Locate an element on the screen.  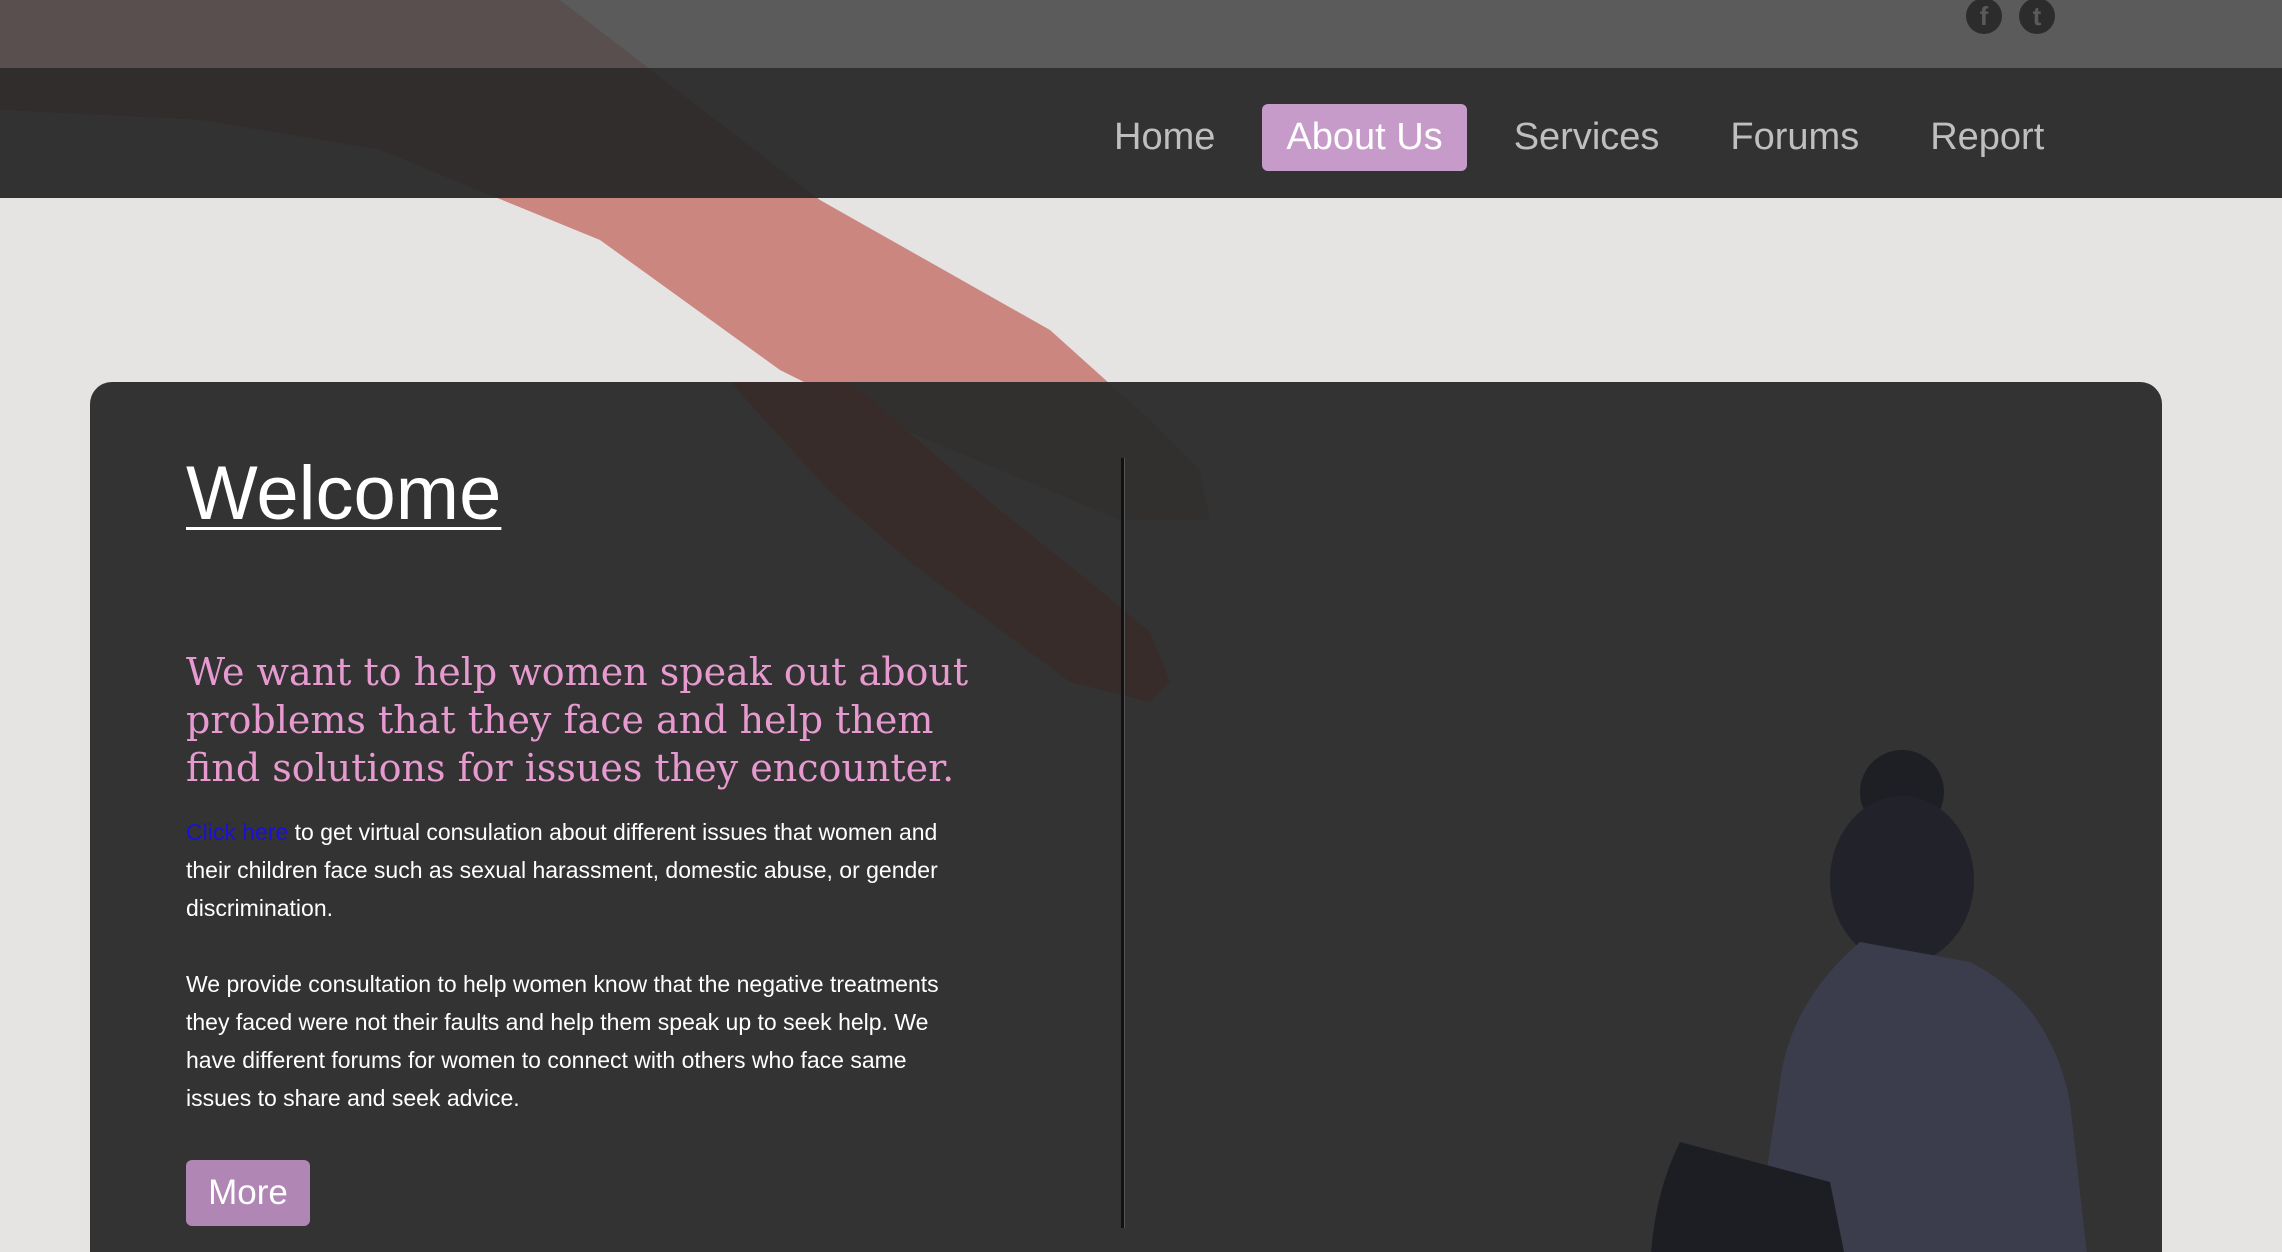
nav-item-forums: Forums is located at coordinates (1794, 137).